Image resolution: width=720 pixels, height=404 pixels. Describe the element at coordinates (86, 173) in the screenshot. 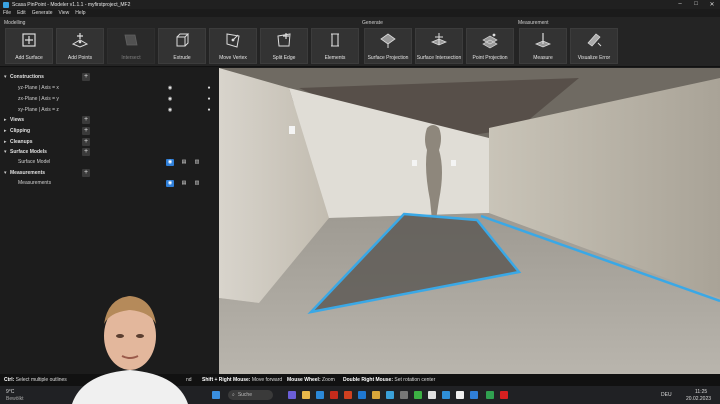

I see `add-measurement-button: +` at that location.